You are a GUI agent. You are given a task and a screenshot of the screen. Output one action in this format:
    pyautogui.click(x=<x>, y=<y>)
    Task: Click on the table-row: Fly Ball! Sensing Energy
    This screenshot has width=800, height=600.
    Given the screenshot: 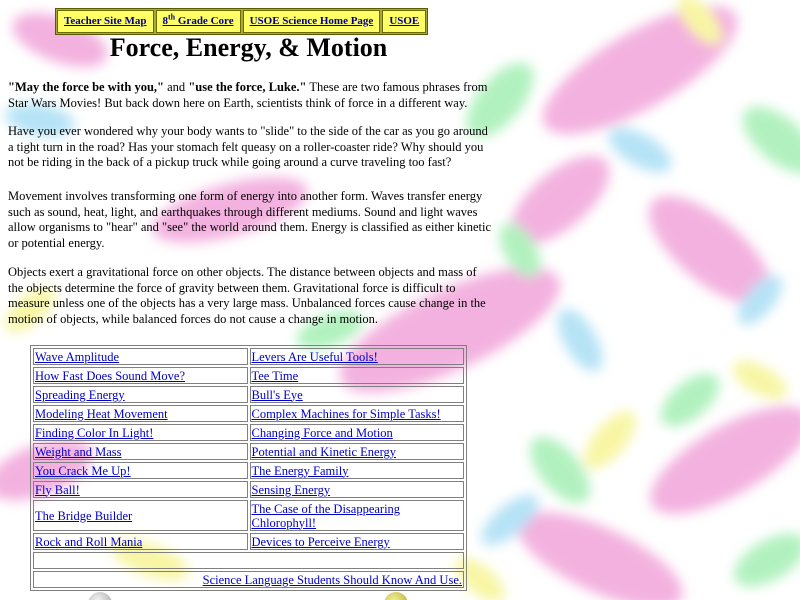 What is the action you would take?
    pyautogui.click(x=248, y=489)
    